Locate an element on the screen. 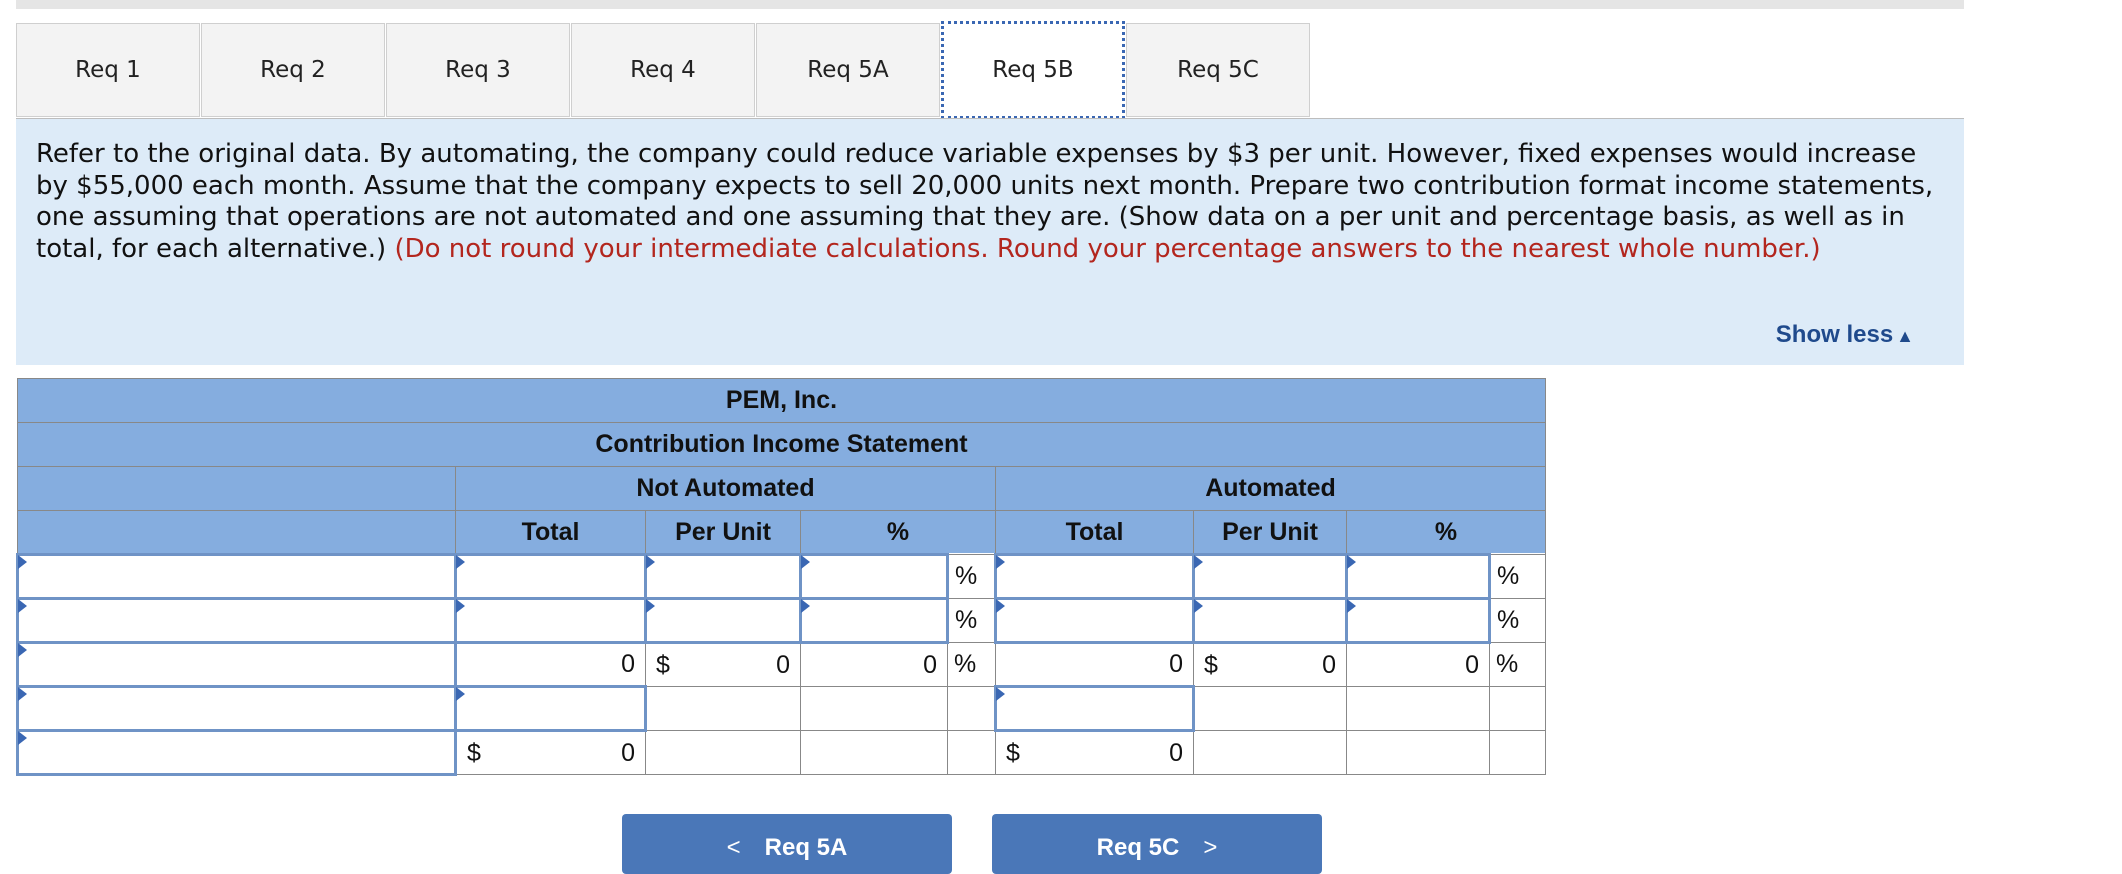 This screenshot has width=2122, height=874. group-automated: Automated is located at coordinates (1270, 488).